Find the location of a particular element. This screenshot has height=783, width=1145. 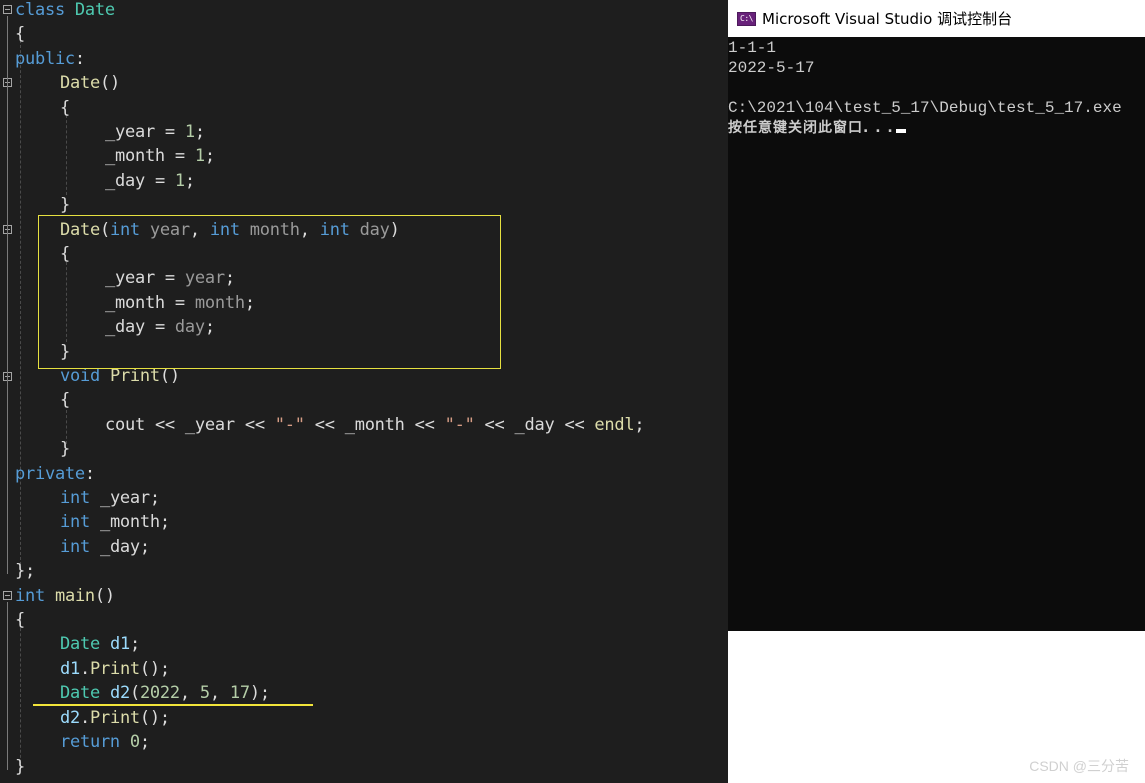

console-output-line: 2022-5-17 is located at coordinates (771, 68).